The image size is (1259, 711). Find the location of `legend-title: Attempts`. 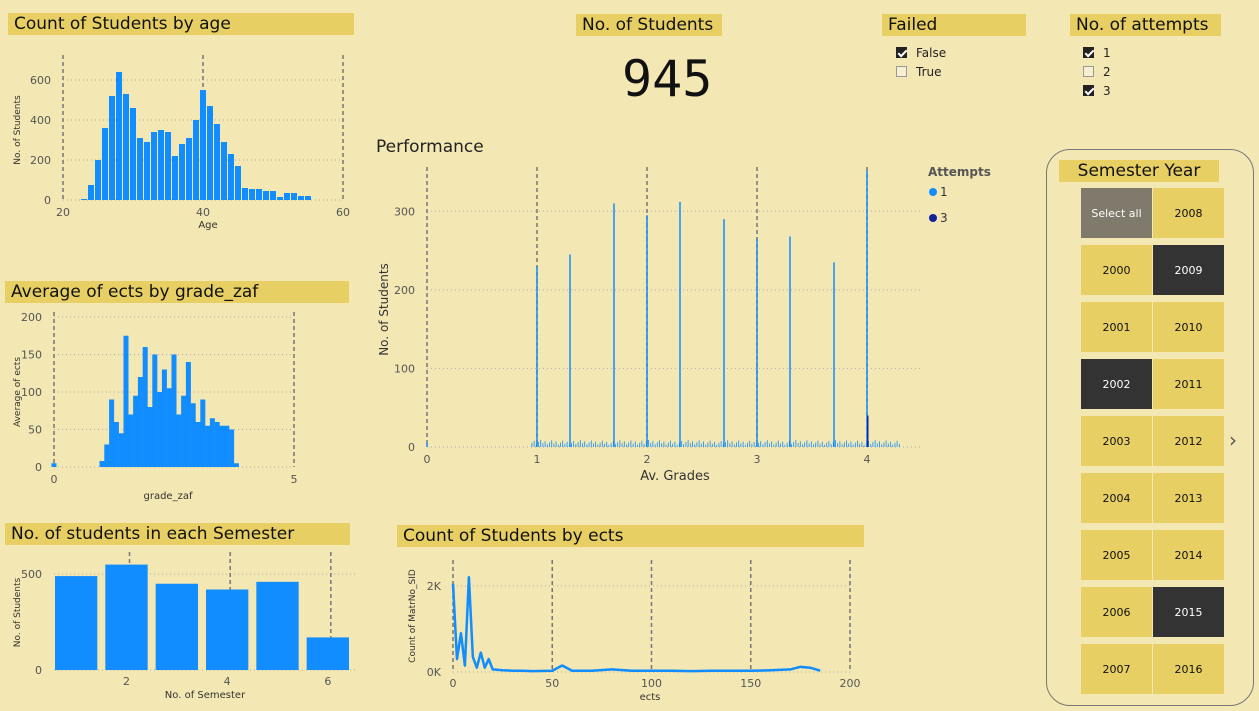

legend-title: Attempts is located at coordinates (959, 172).